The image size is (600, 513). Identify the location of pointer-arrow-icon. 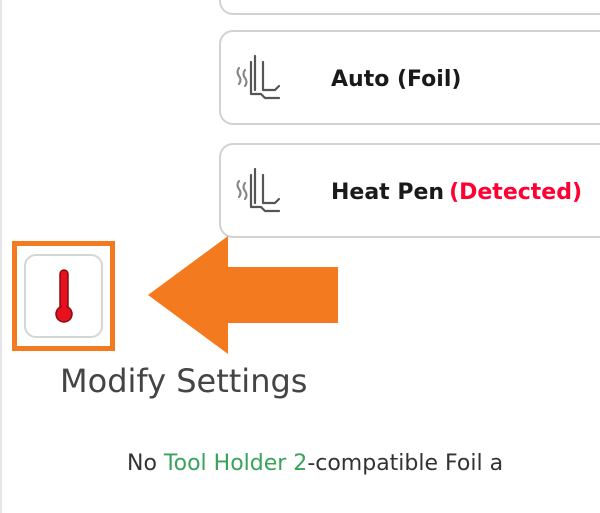
(243, 295).